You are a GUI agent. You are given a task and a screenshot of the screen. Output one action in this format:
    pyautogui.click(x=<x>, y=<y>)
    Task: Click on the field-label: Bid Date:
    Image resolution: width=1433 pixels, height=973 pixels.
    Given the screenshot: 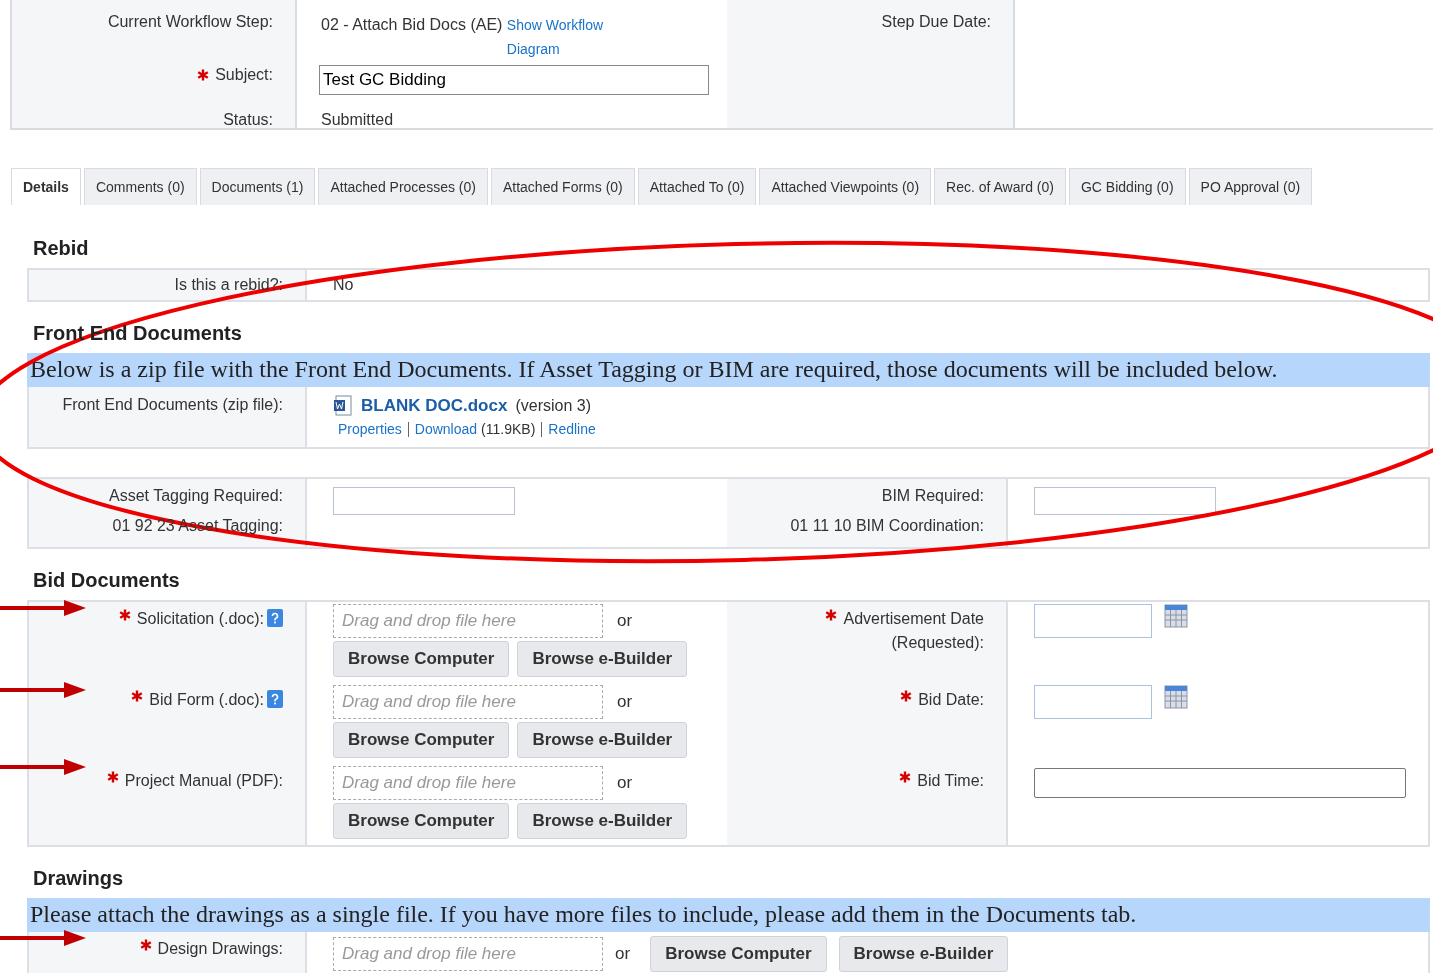 What is the action you would take?
    pyautogui.click(x=942, y=700)
    